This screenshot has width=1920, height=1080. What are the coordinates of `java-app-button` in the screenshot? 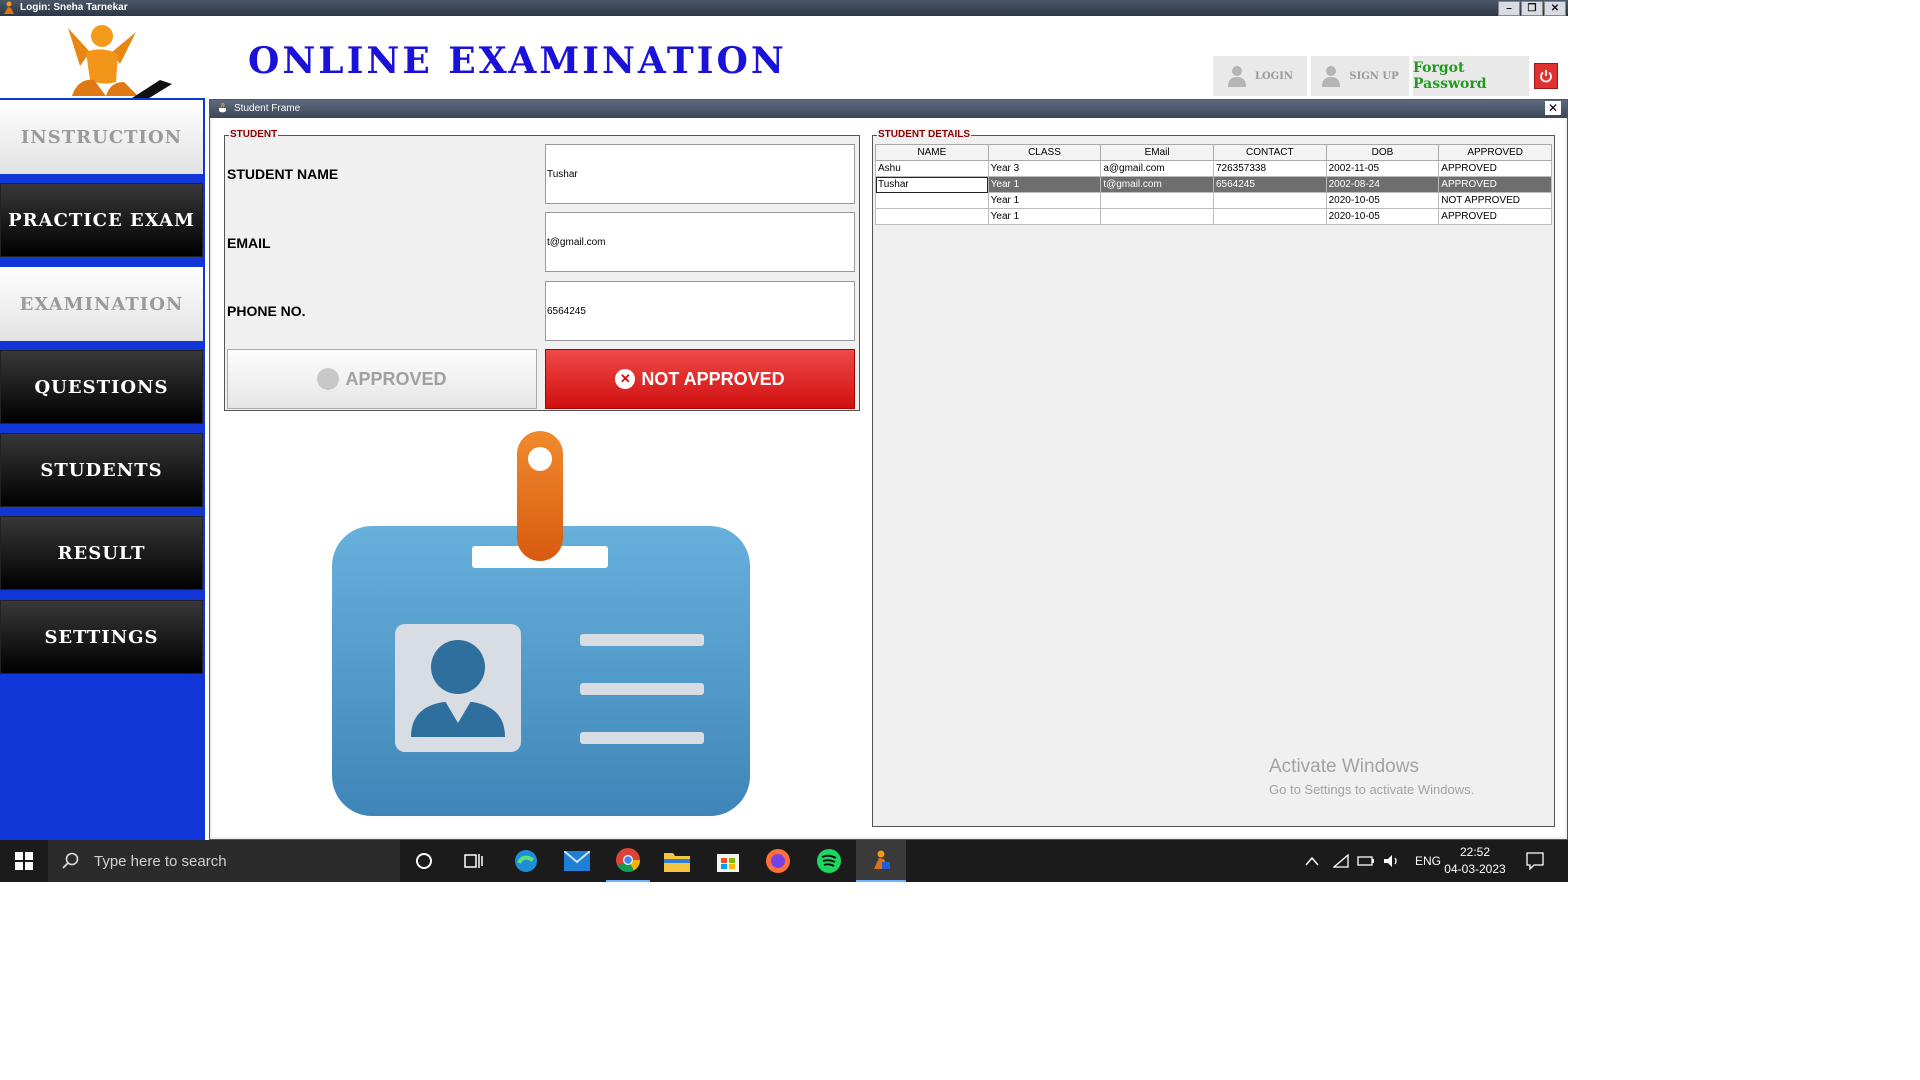 It's located at (881, 861).